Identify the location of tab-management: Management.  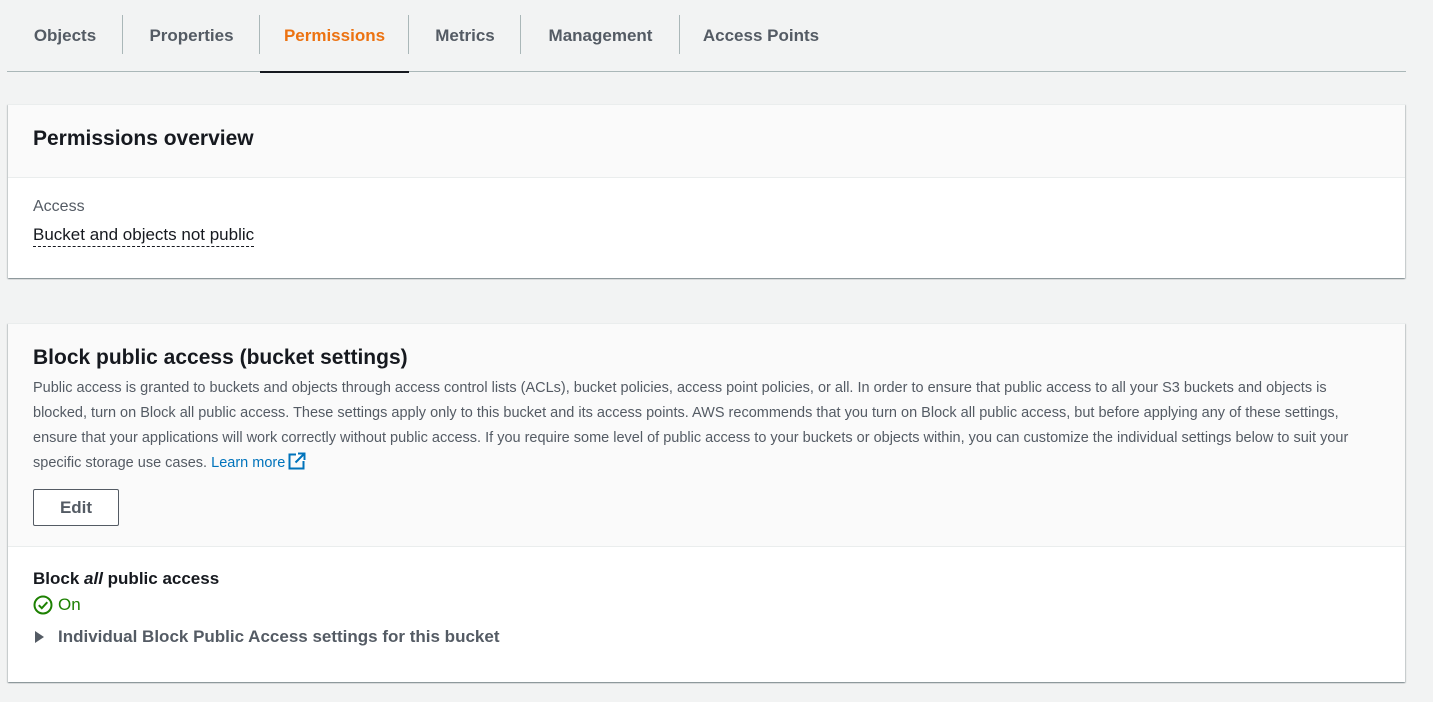
(600, 35).